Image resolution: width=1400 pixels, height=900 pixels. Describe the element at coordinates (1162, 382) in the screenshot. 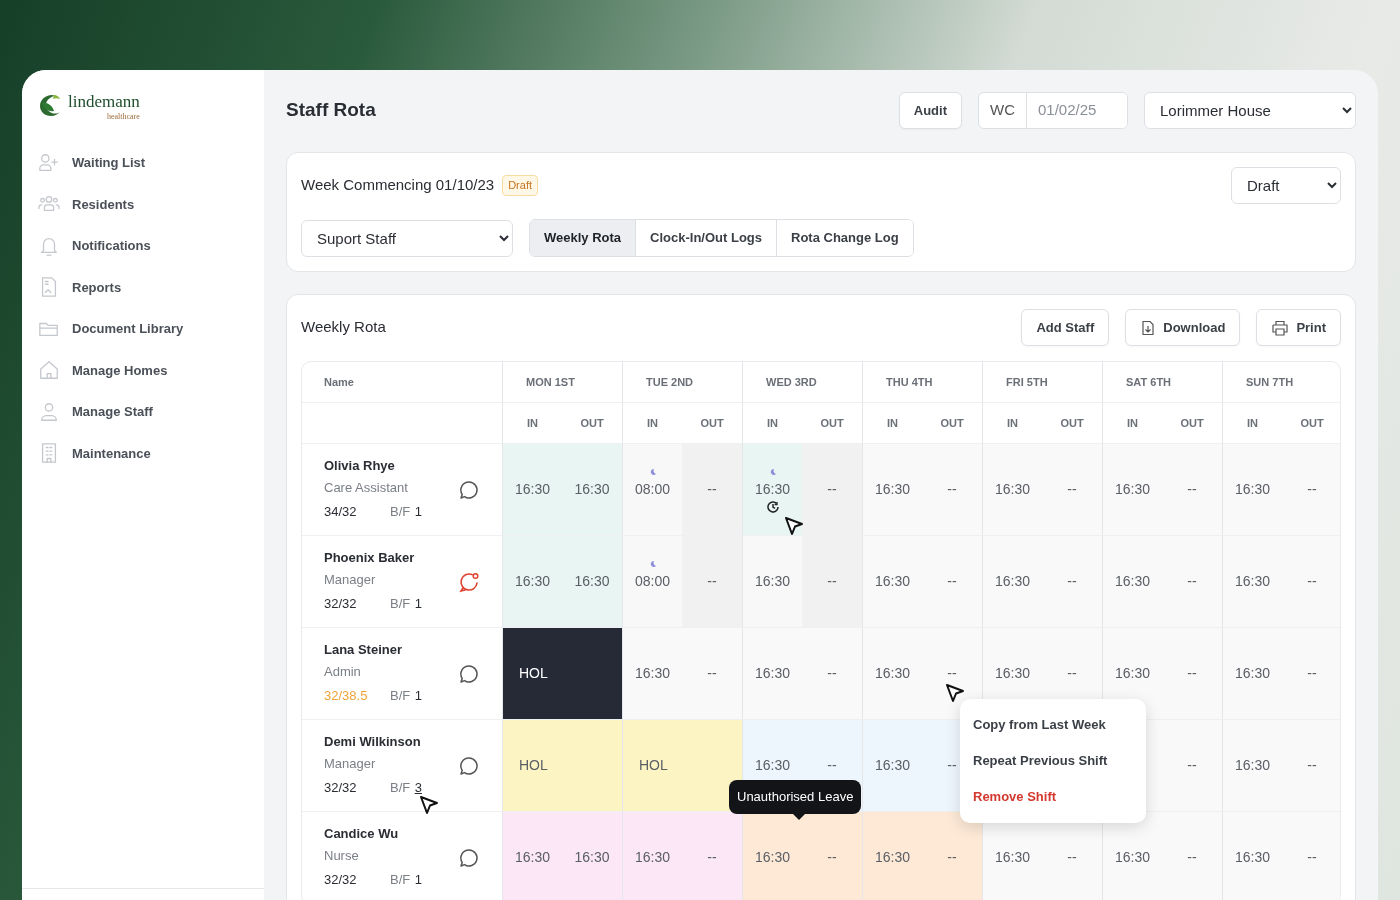

I see `column-header: SAT 6TH` at that location.